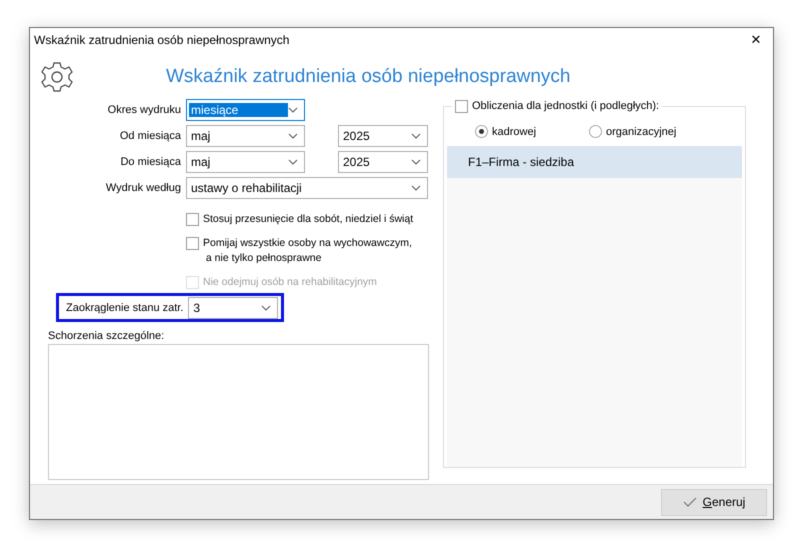 The image size is (803, 546). I want to click on dropdown: miesiące, so click(245, 110).